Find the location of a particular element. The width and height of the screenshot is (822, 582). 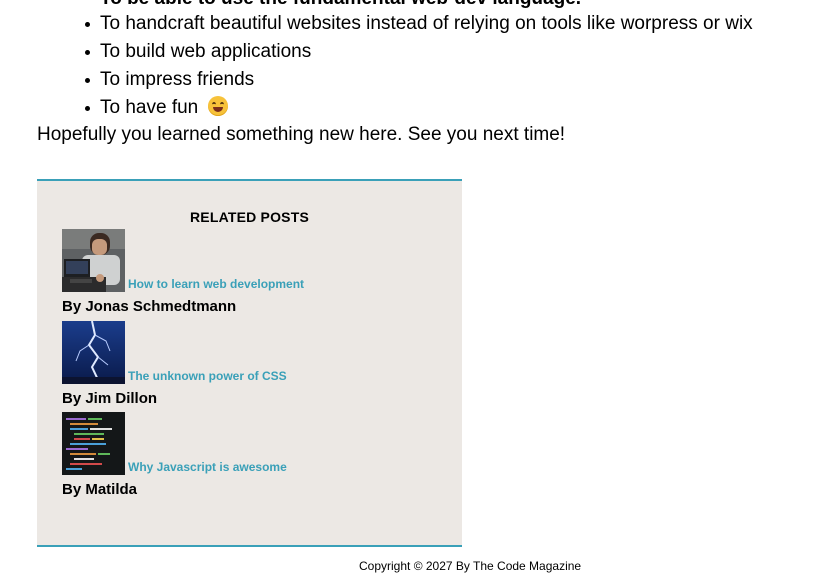

related-post-link: How to learn web development is located at coordinates (216, 284).